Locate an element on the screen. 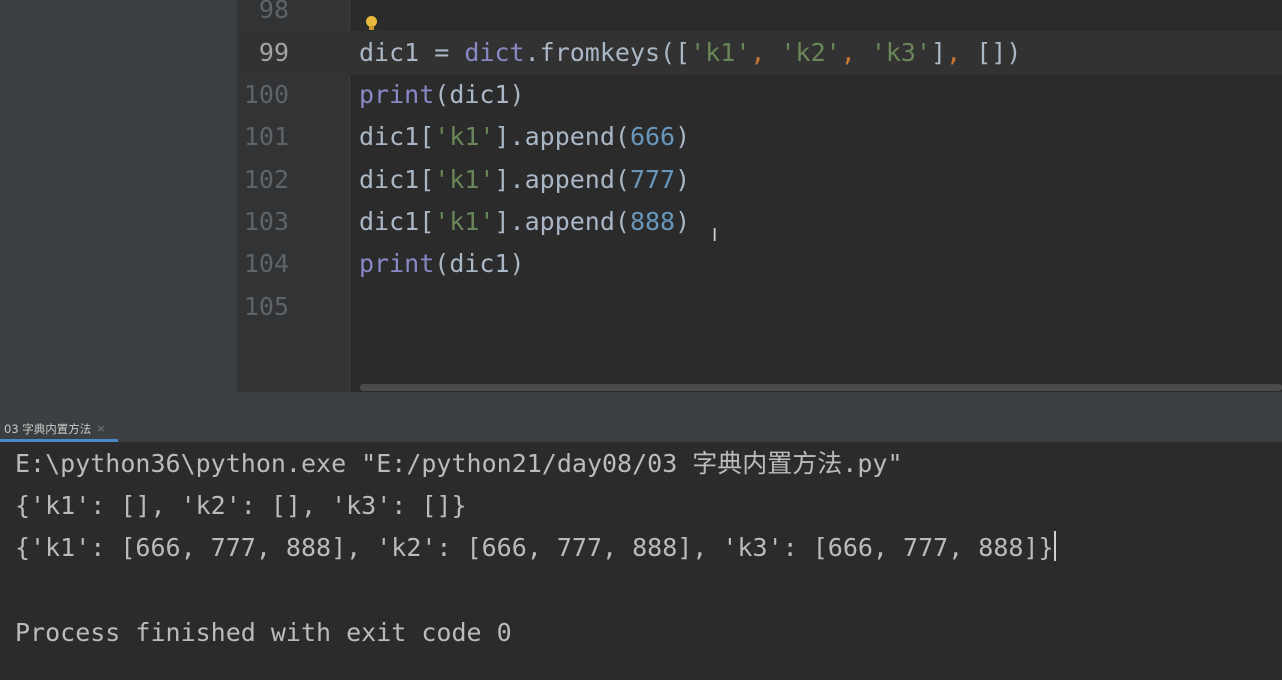 The width and height of the screenshot is (1282, 680). code-token: []) is located at coordinates (999, 52).